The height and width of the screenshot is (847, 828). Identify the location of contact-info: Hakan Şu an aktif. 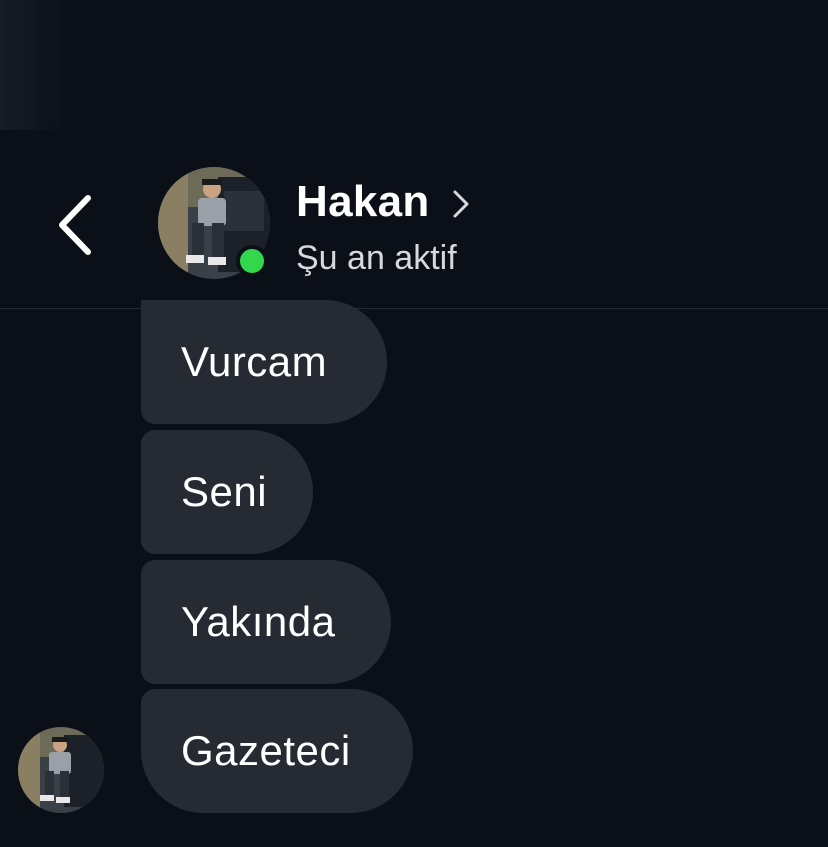
(383, 227).